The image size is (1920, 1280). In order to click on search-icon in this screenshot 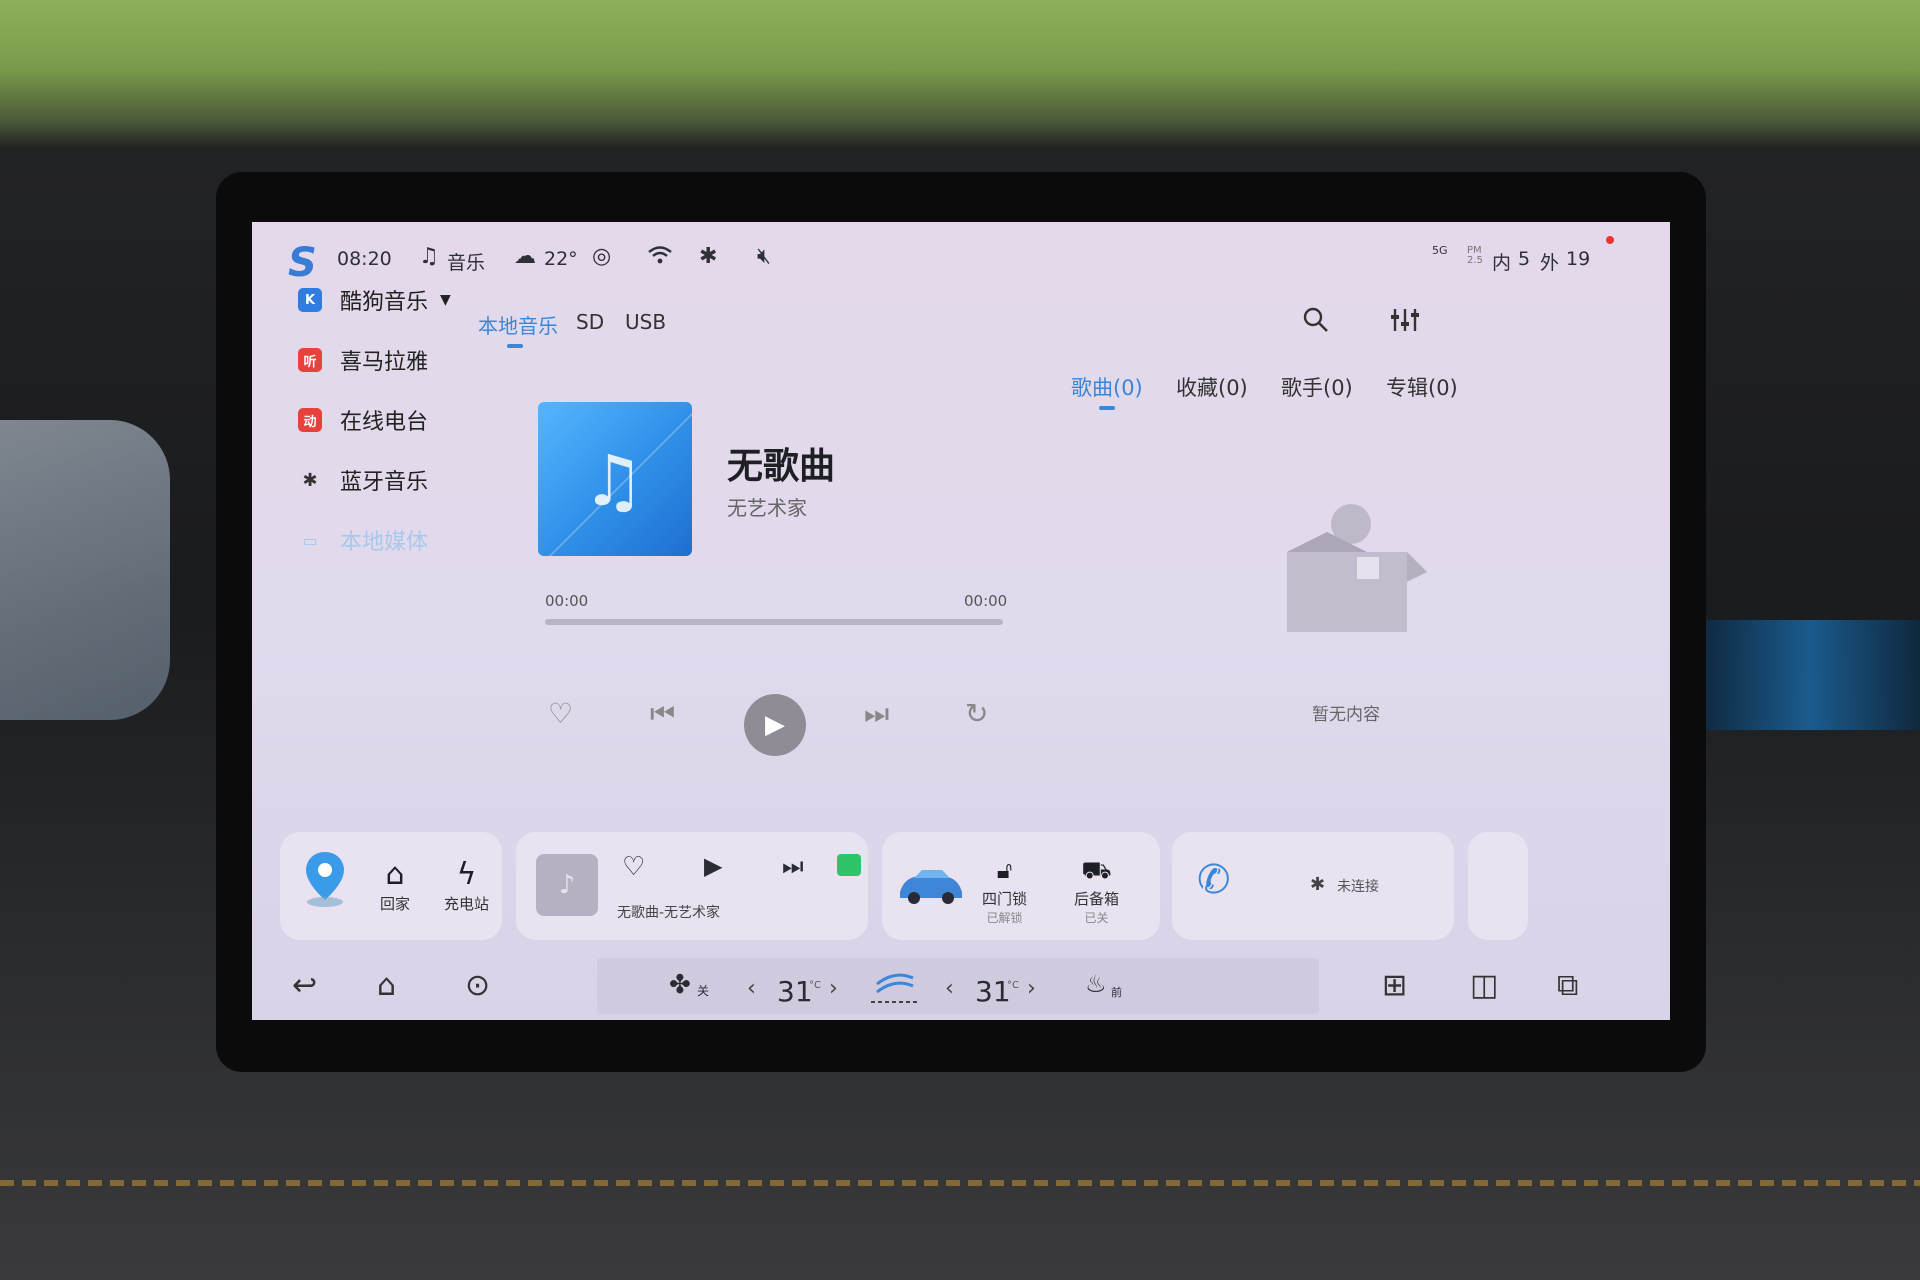, I will do `click(1316, 322)`.